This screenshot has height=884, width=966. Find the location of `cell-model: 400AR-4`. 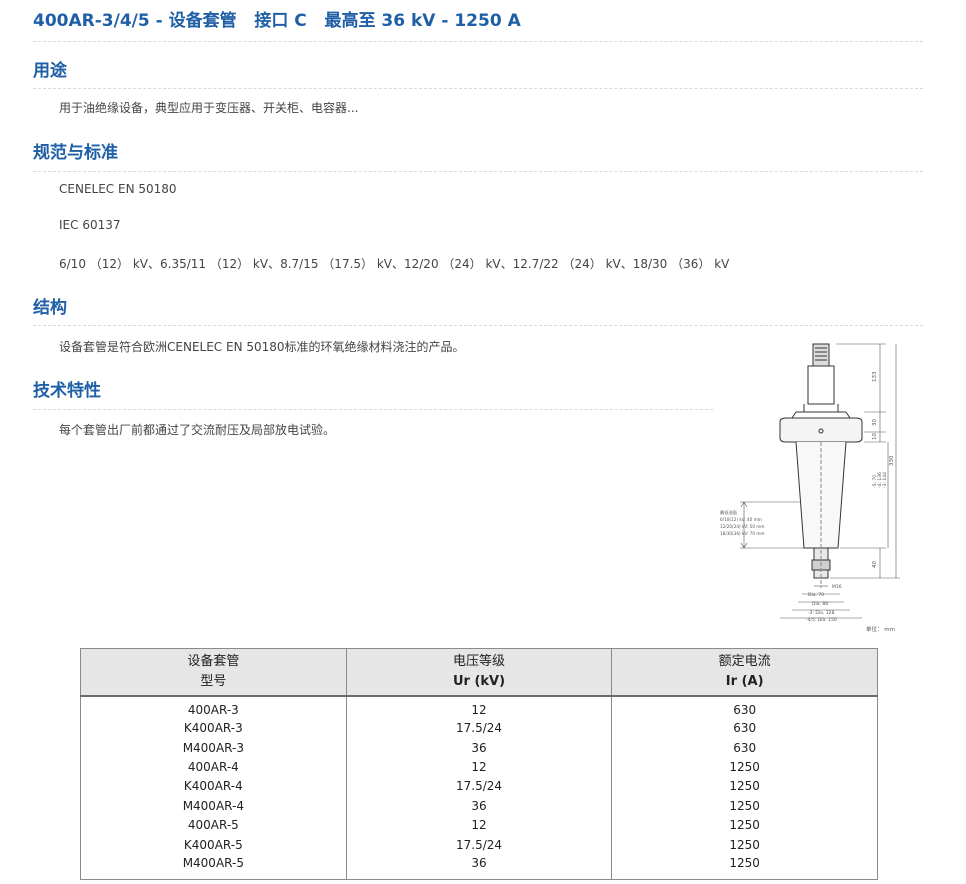

cell-model: 400AR-4 is located at coordinates (213, 767).